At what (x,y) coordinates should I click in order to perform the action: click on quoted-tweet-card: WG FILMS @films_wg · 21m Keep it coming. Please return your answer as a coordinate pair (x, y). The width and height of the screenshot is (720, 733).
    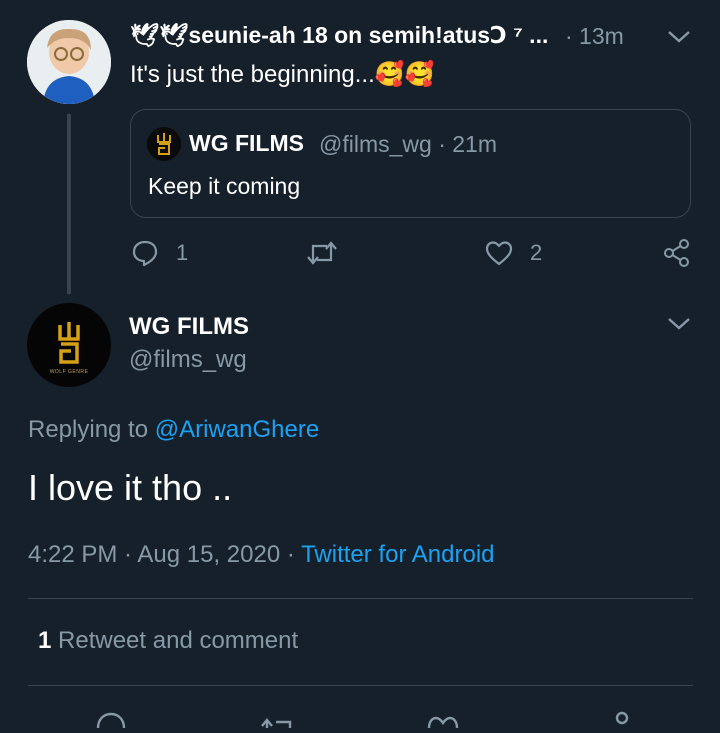
    Looking at the image, I should click on (410, 163).